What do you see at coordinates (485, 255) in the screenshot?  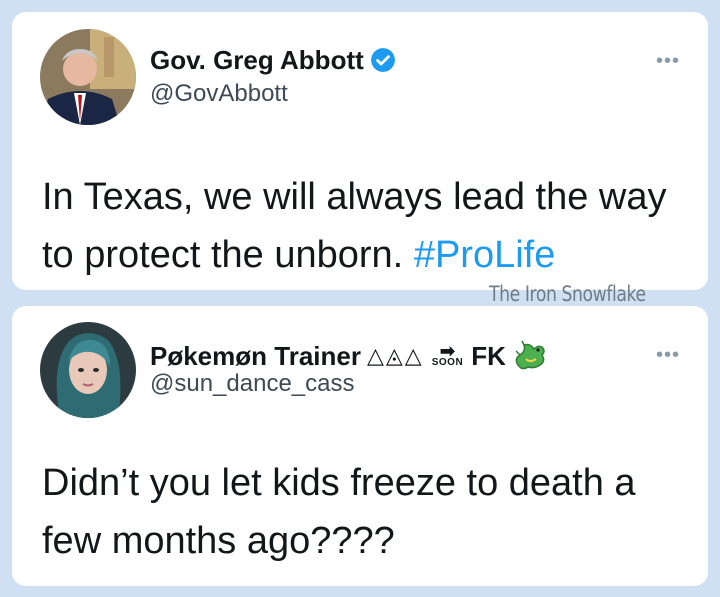 I see `hashtag-link: #ProLife` at bounding box center [485, 255].